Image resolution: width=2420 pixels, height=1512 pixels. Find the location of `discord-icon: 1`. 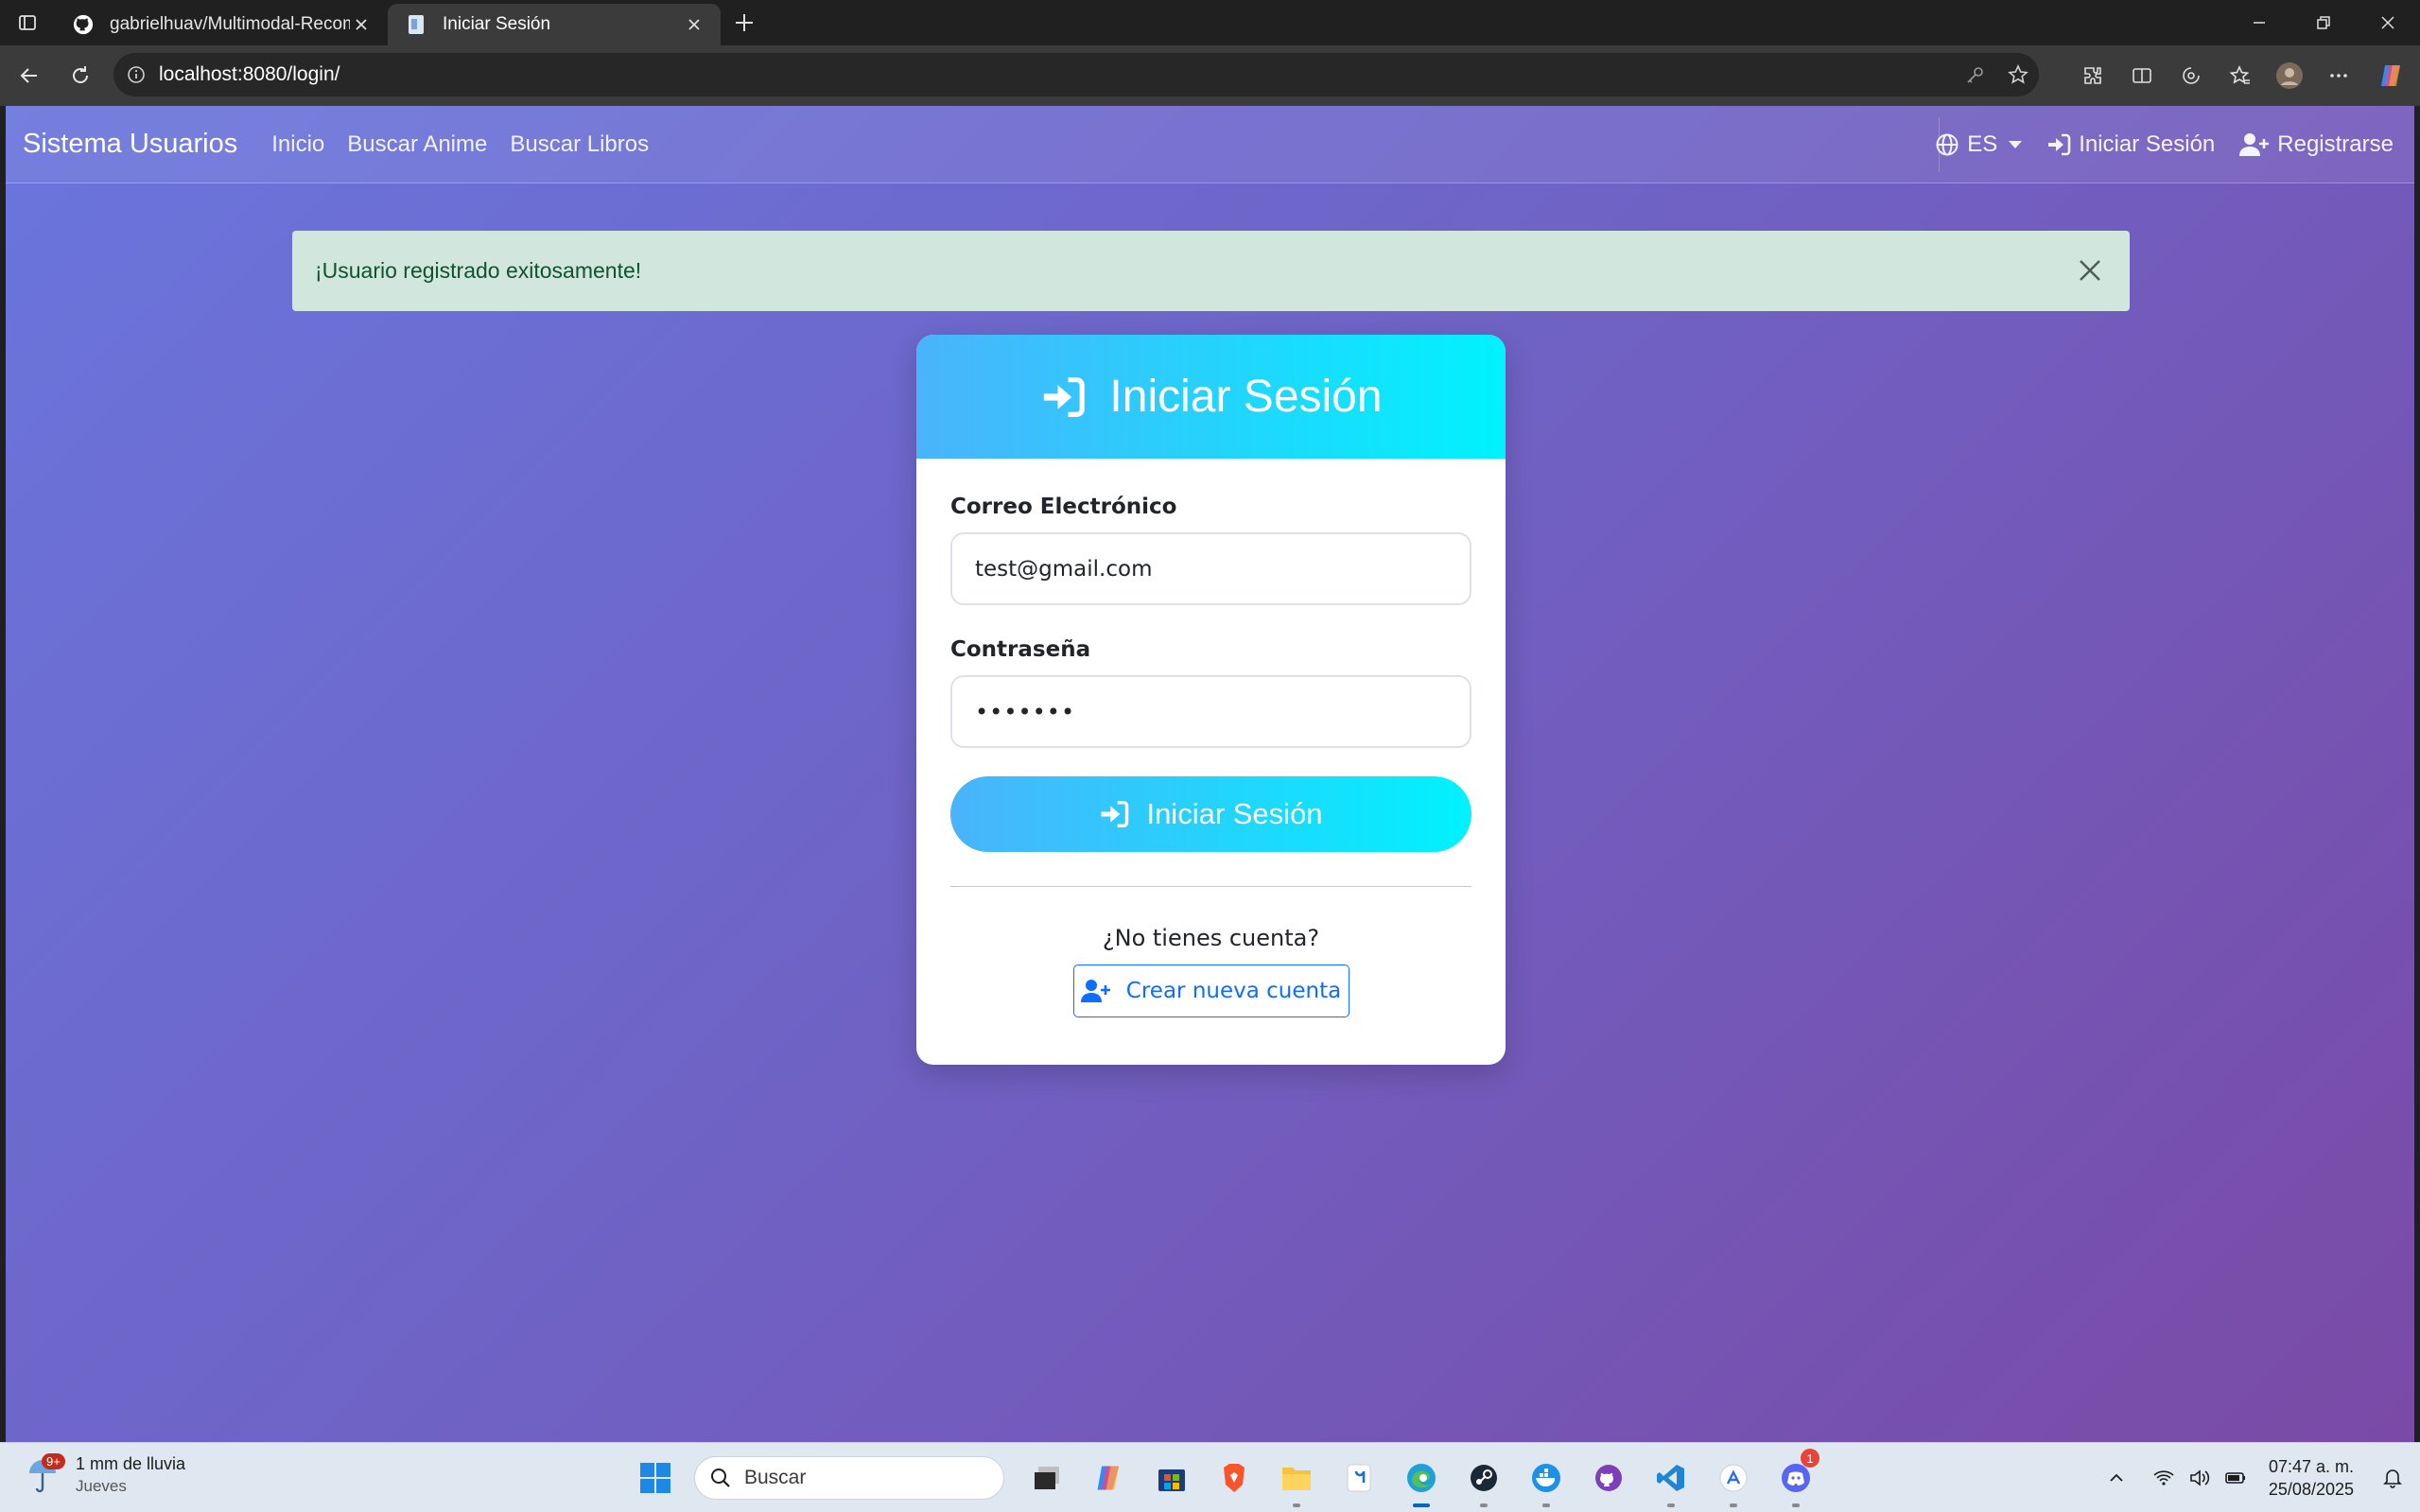

discord-icon: 1 is located at coordinates (1796, 1477).